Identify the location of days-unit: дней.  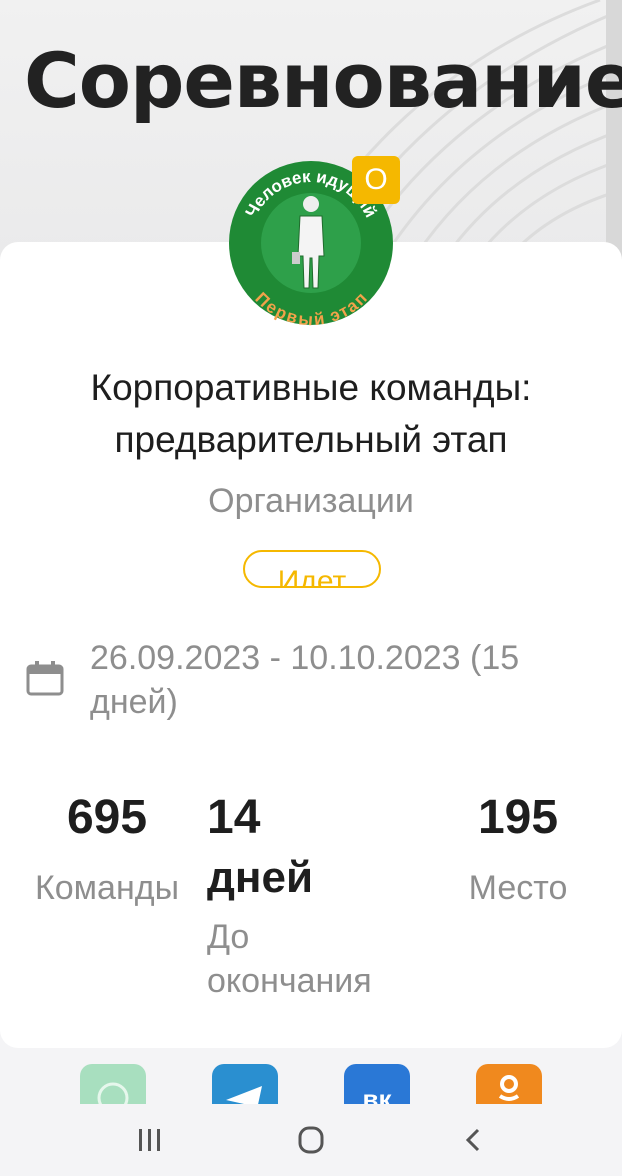
(260, 877).